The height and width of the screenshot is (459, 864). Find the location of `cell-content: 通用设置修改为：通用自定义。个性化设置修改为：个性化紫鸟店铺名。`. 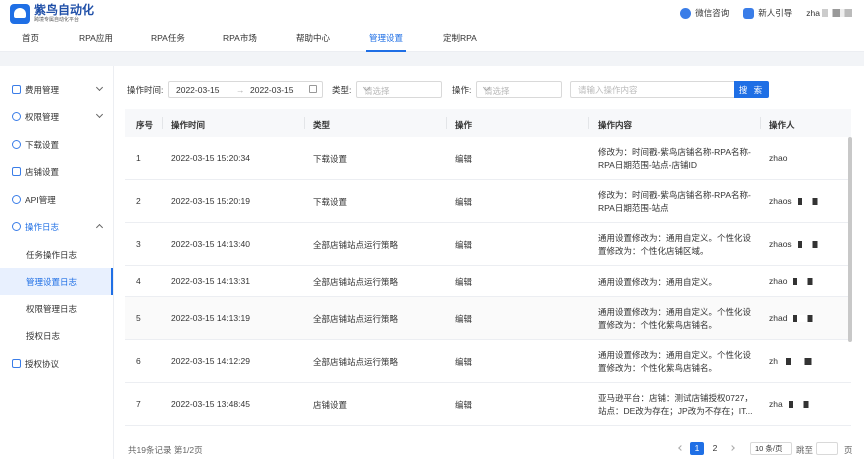

cell-content: 通用设置修改为：通用自定义。个性化设置修改为：个性化紫鸟店铺名。 is located at coordinates (675, 361).